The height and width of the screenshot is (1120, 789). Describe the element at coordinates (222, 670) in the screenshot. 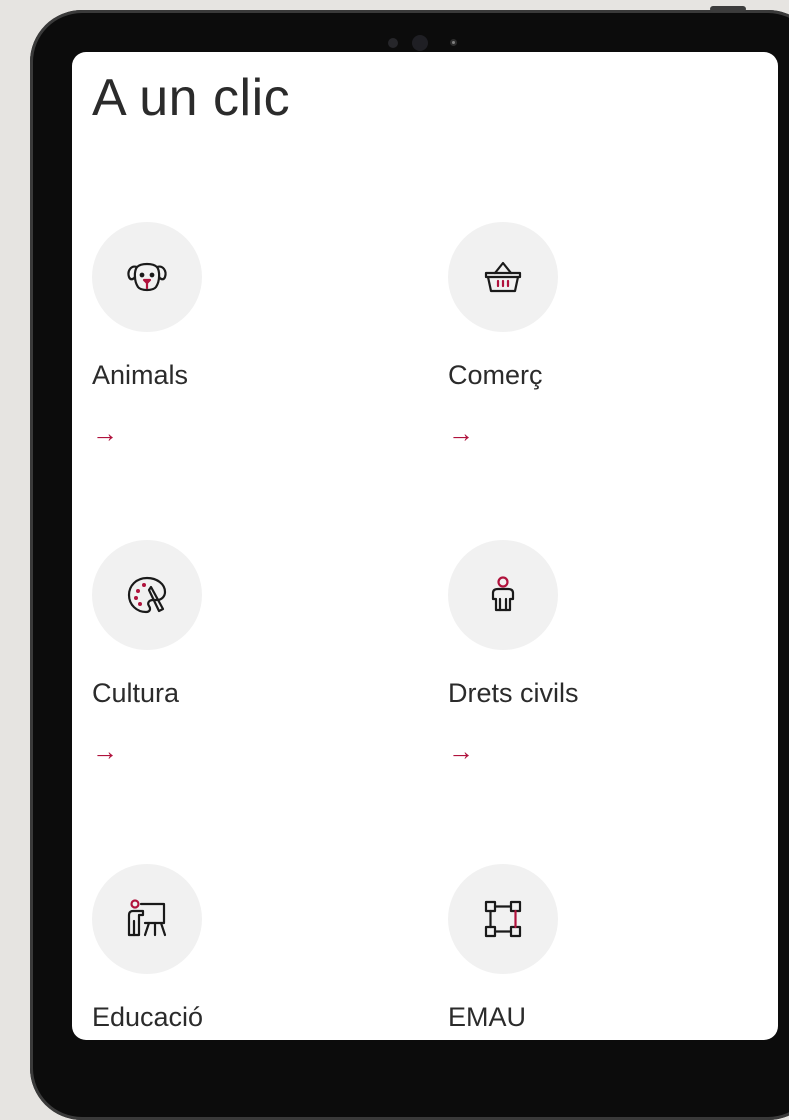

I see `tile-cultura: Cultura →` at that location.